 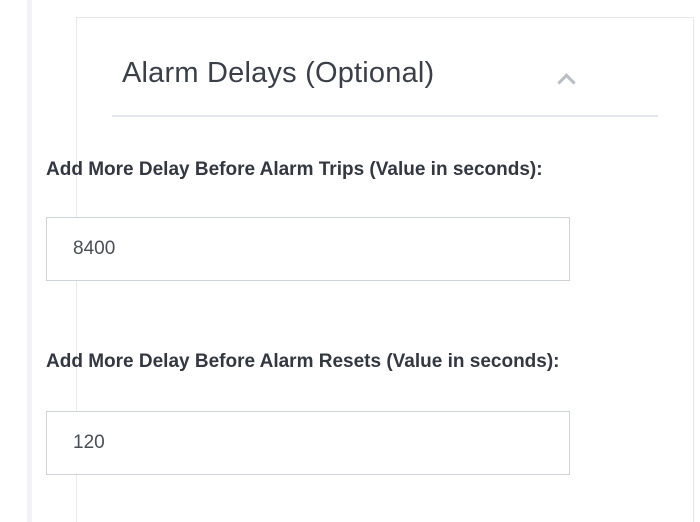 I want to click on card-header: Alarm Delays (Optional), so click(x=385, y=84).